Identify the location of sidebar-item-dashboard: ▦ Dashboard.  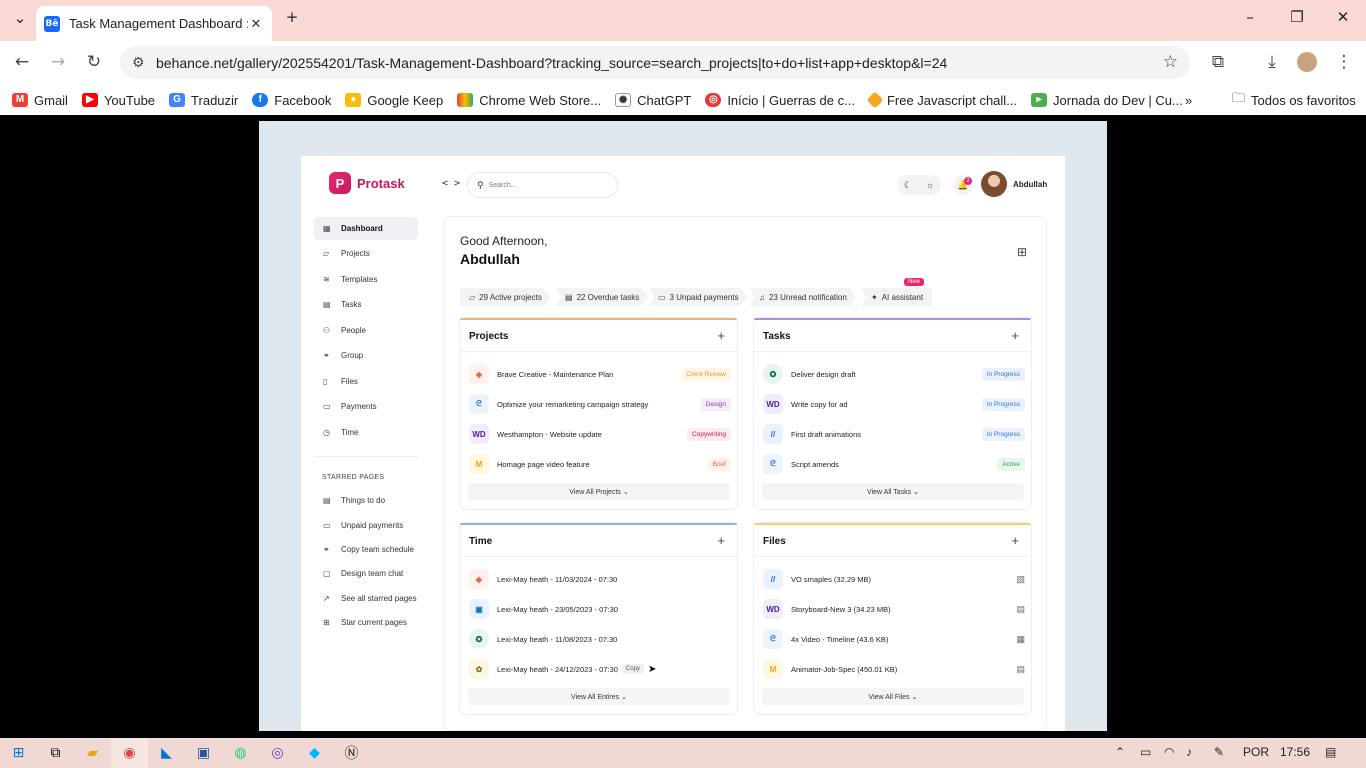
(366, 228).